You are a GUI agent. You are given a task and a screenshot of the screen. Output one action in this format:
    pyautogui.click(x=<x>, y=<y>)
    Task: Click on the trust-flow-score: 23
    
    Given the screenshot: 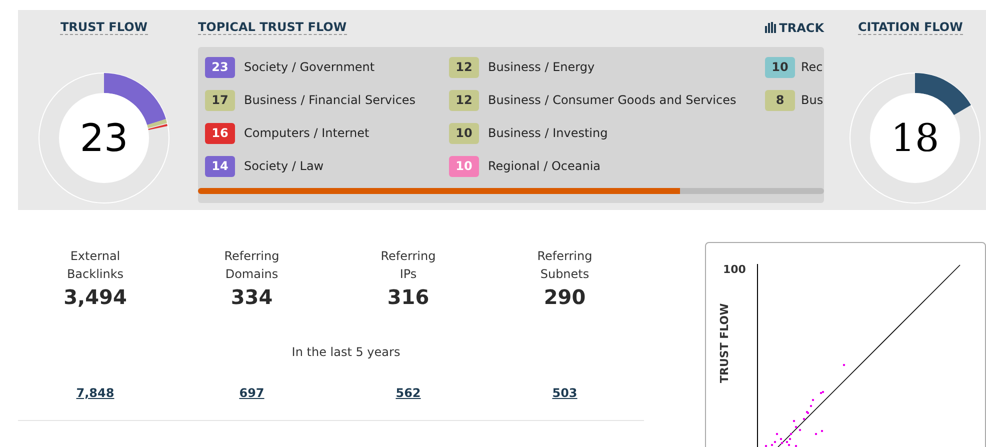 What is the action you would take?
    pyautogui.click(x=104, y=138)
    